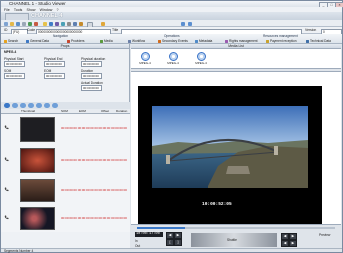  What do you see at coordinates (149, 234) in the screenshot?
I see `current-timecode: 10:00:17:00` at bounding box center [149, 234].